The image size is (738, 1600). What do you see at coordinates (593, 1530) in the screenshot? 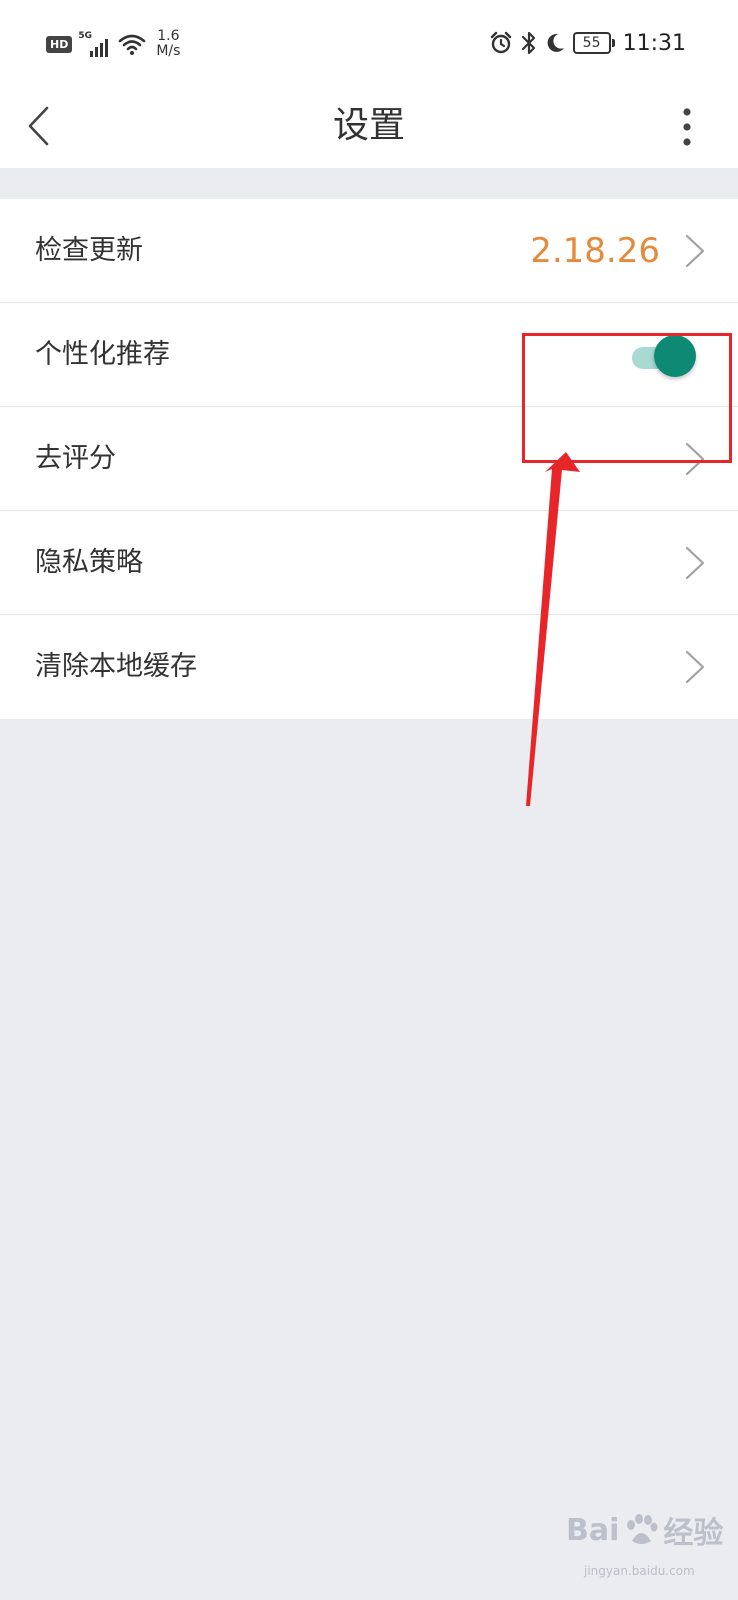
I see `watermark-brand: Bai` at bounding box center [593, 1530].